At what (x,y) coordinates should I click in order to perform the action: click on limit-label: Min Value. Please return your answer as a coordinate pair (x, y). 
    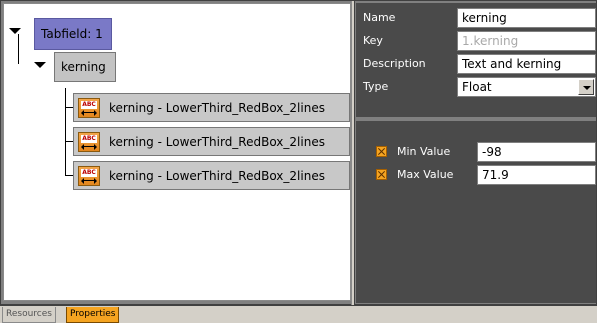
    Looking at the image, I should click on (424, 151).